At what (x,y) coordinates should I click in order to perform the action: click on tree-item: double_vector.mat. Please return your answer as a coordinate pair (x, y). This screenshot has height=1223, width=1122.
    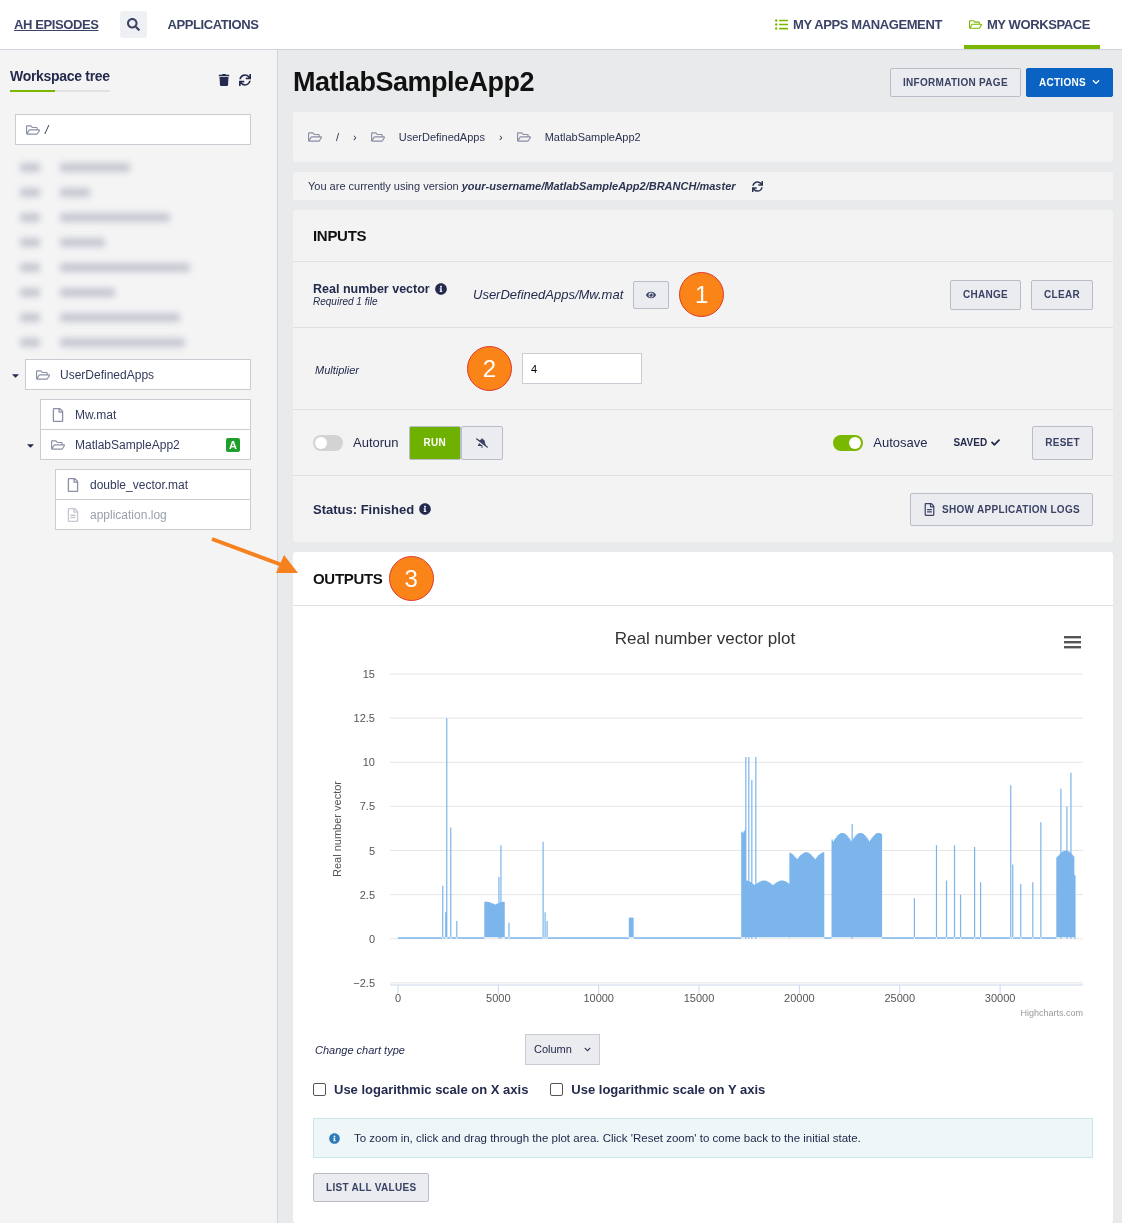
    Looking at the image, I should click on (153, 484).